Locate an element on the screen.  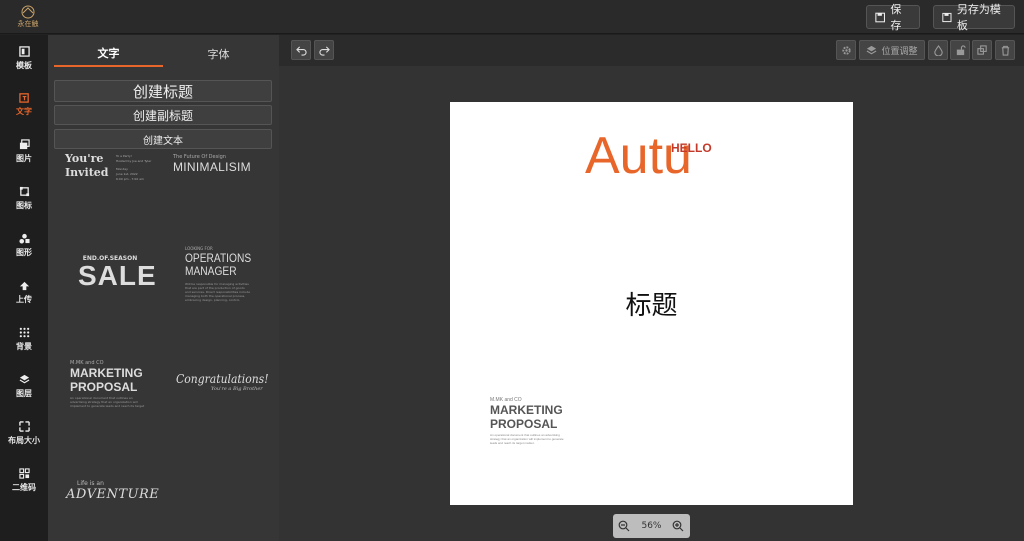
zoom-out-icon is located at coordinates (624, 526).